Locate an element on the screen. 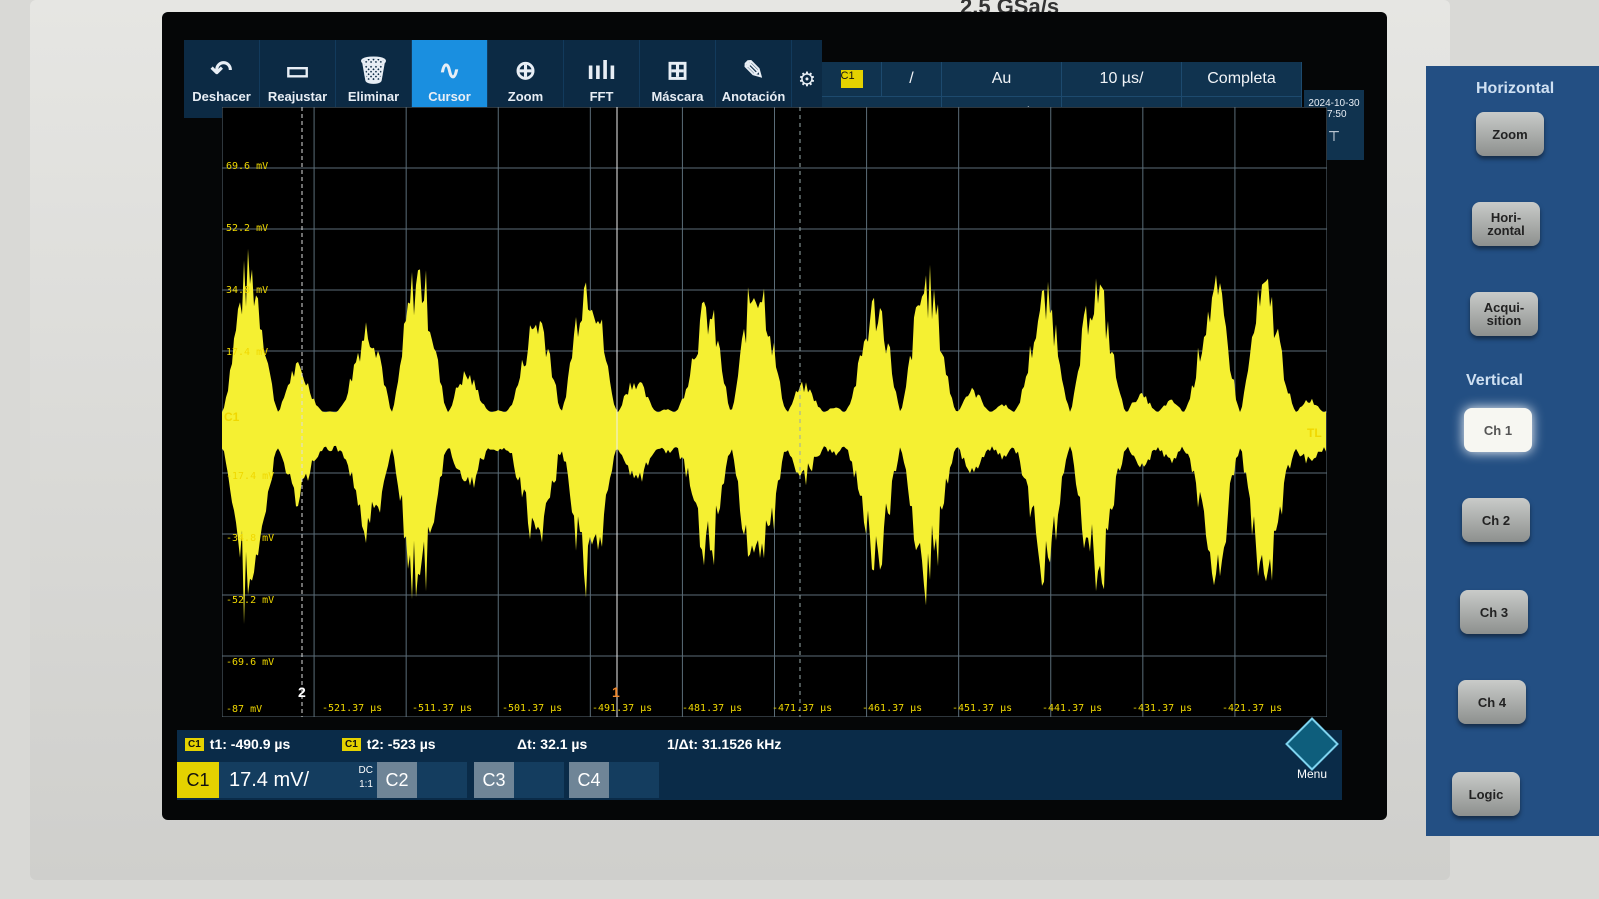 This screenshot has width=1599, height=899. c3-tail is located at coordinates (539, 780).